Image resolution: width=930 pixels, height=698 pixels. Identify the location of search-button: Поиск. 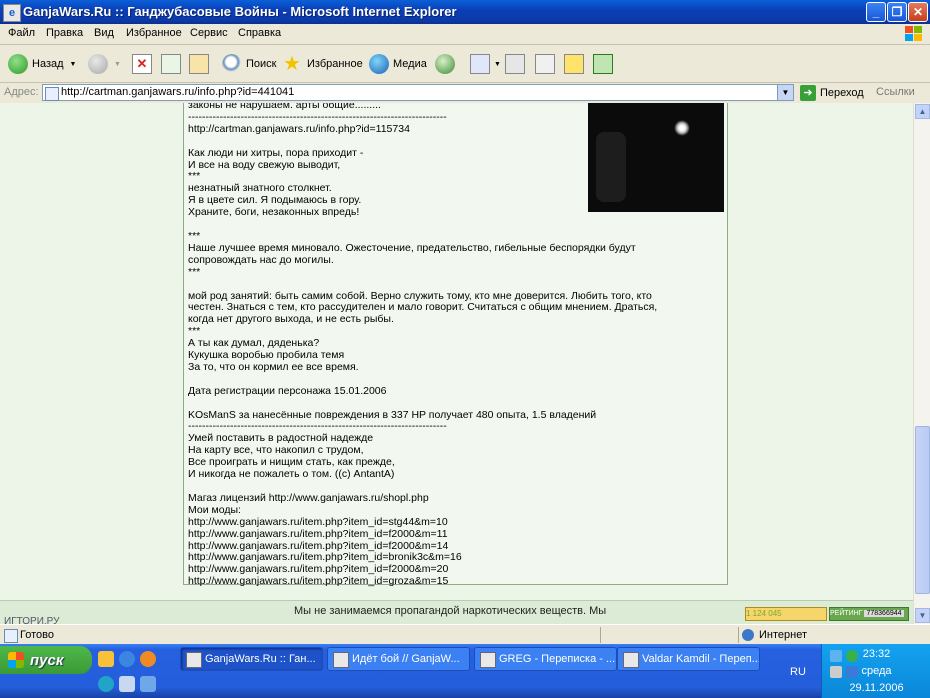
(249, 64).